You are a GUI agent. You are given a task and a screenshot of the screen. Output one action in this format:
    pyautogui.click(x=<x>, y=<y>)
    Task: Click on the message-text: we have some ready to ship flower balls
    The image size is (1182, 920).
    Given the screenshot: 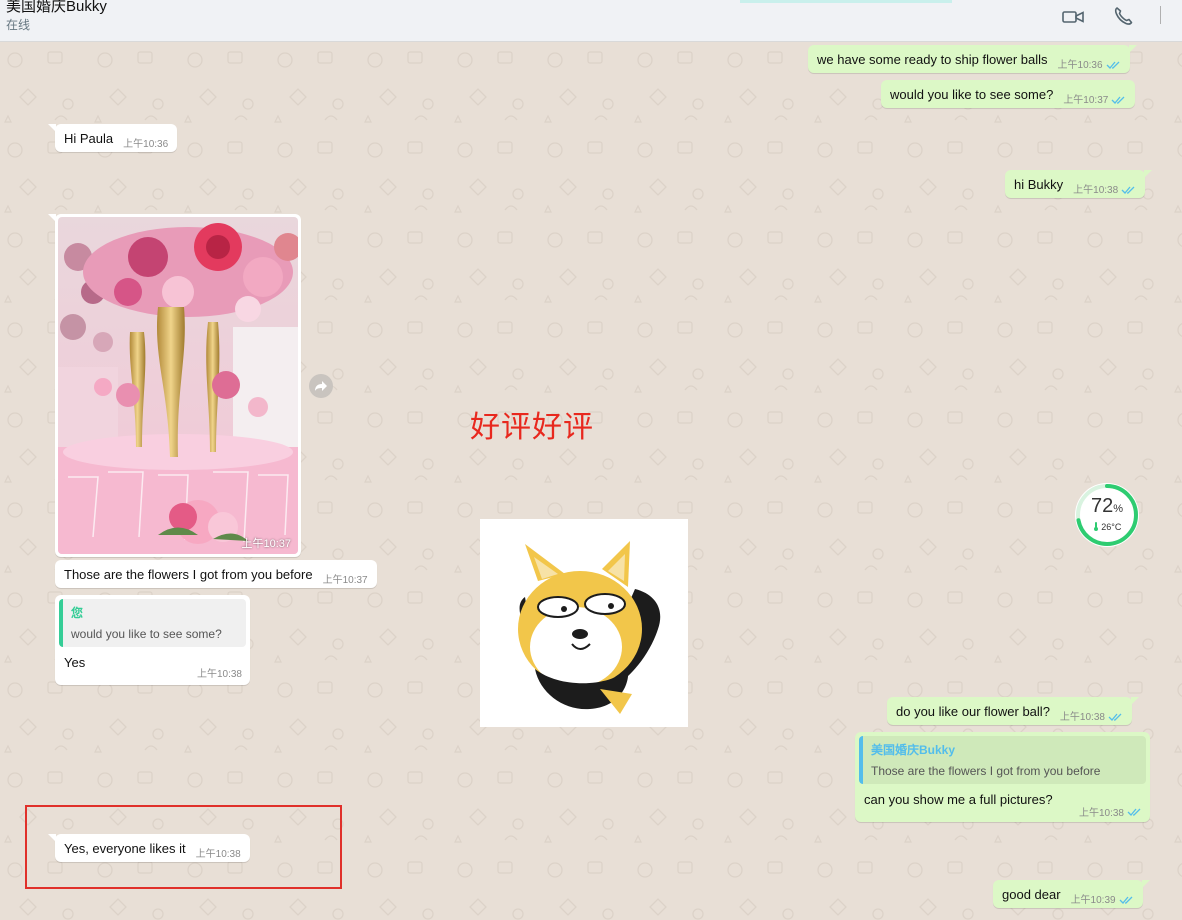 What is the action you would take?
    pyautogui.click(x=932, y=59)
    